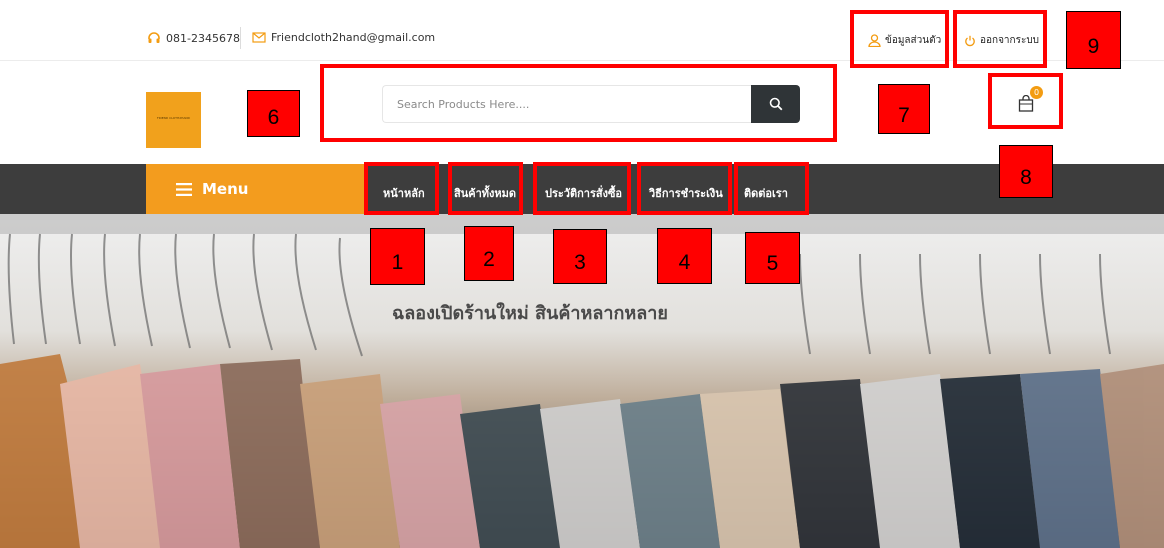  Describe the element at coordinates (771, 188) in the screenshot. I see `annotation-box-contact` at that location.